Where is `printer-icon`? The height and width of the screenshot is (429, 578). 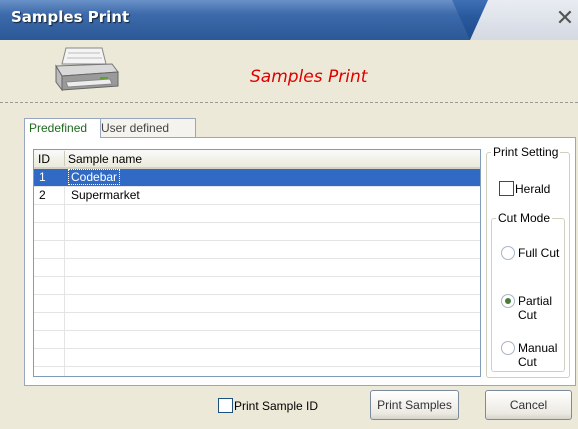 printer-icon is located at coordinates (87, 69).